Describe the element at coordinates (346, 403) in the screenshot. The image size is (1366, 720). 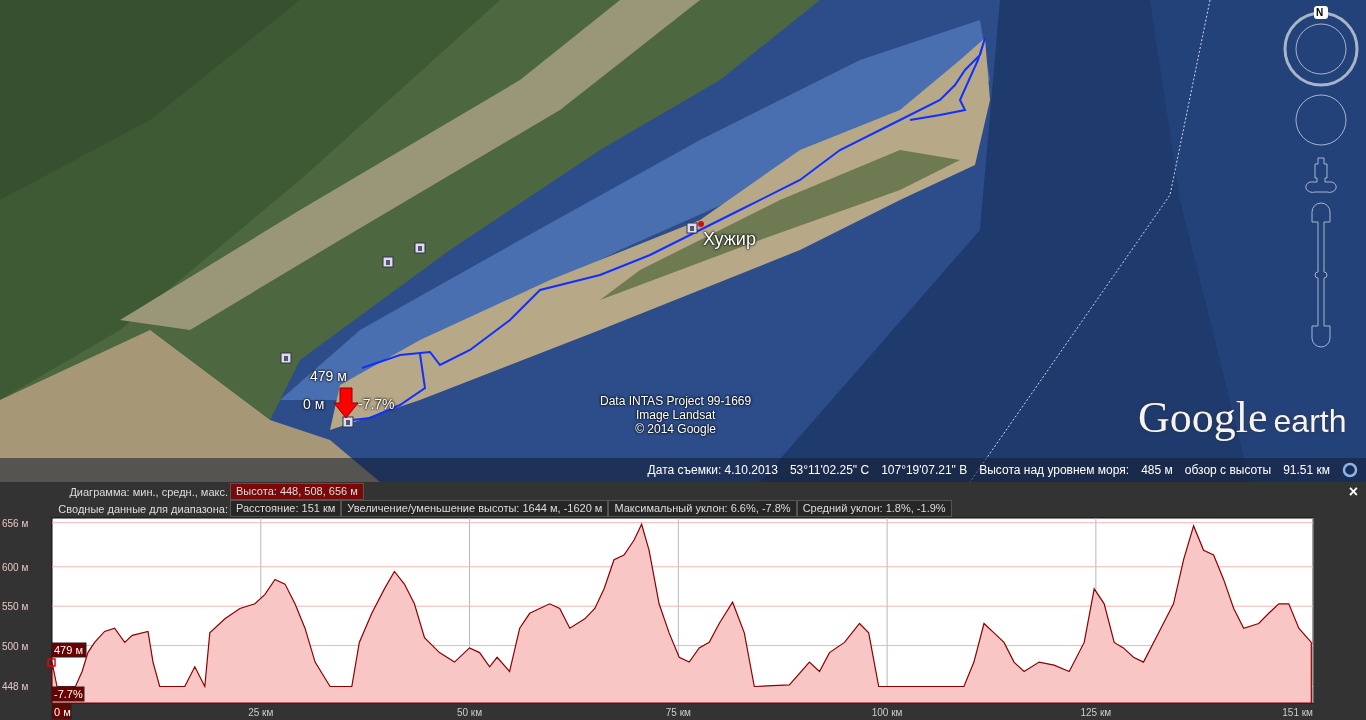
I see `position-arrow-icon` at that location.